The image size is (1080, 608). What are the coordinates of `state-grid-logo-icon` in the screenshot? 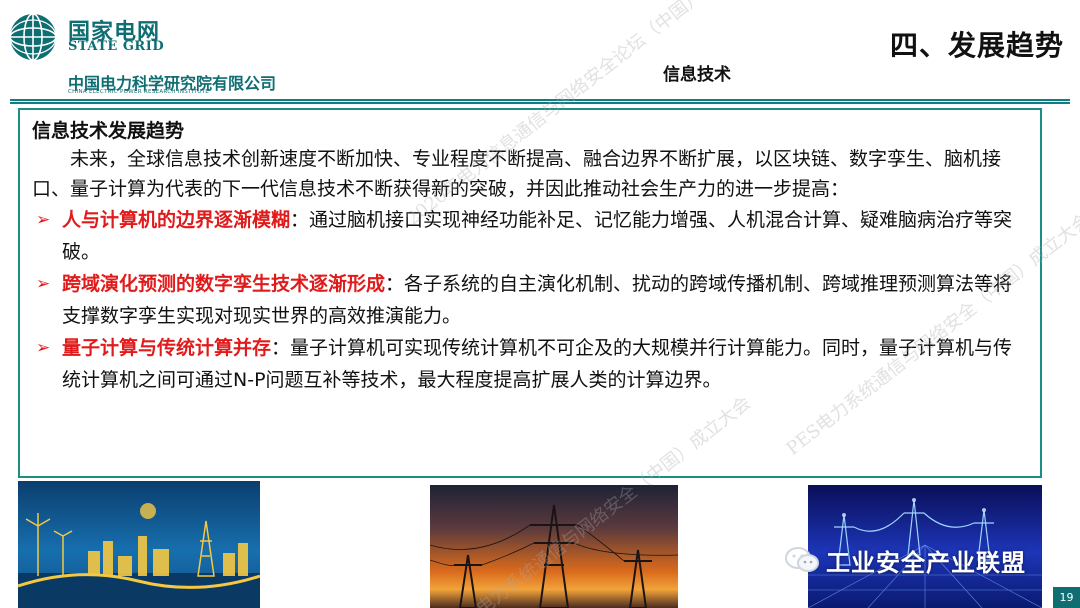 It's located at (33, 37).